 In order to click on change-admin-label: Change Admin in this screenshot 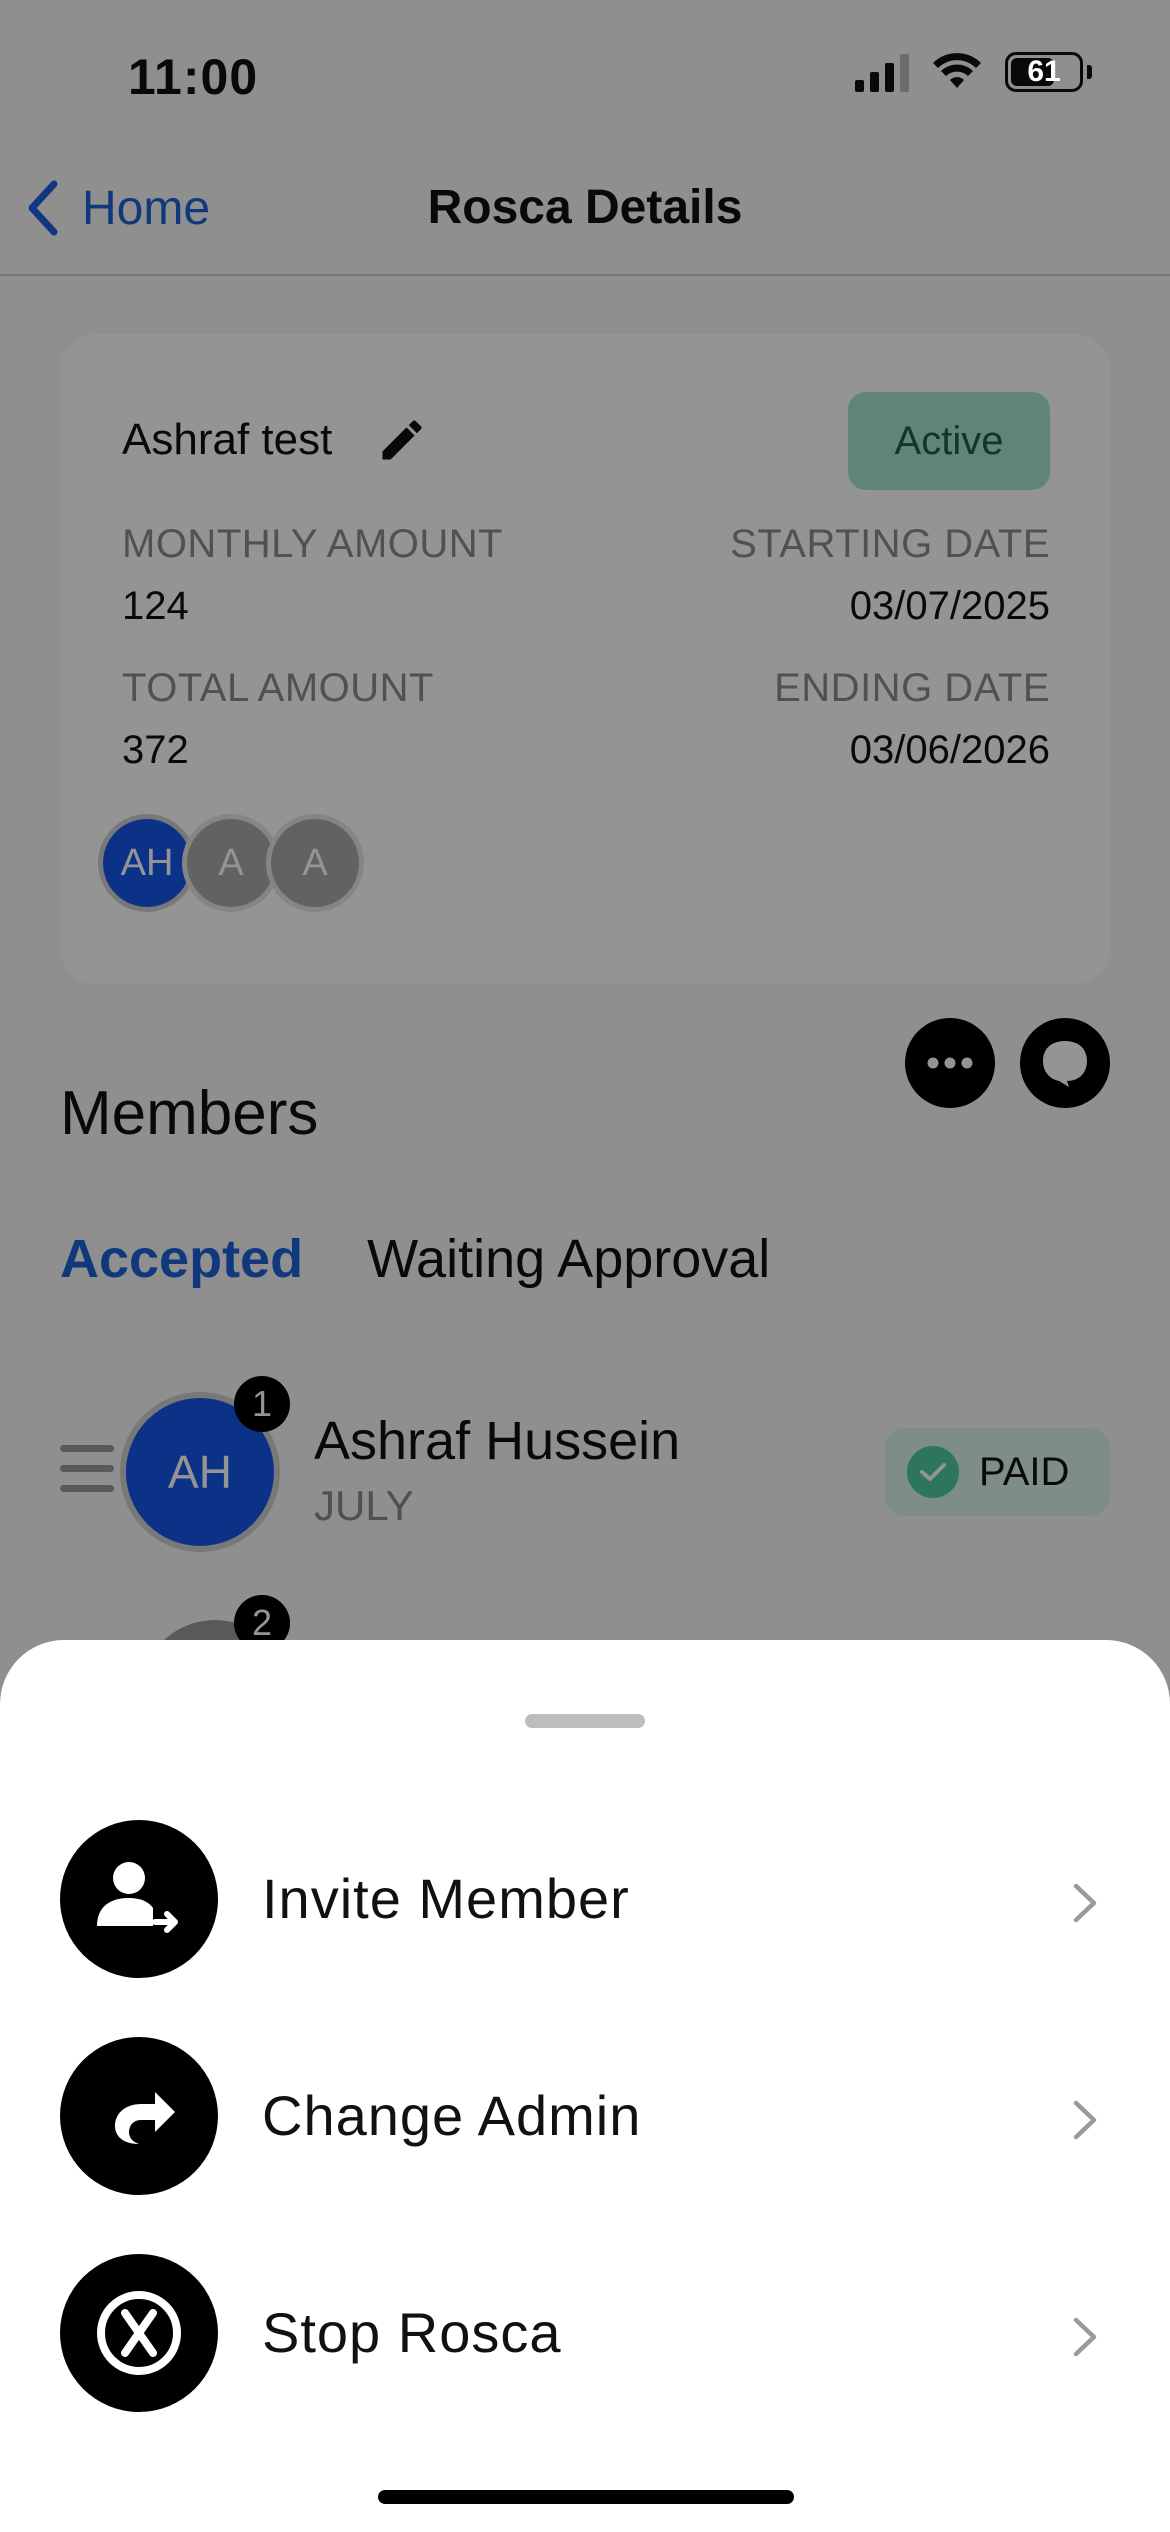, I will do `click(452, 2115)`.